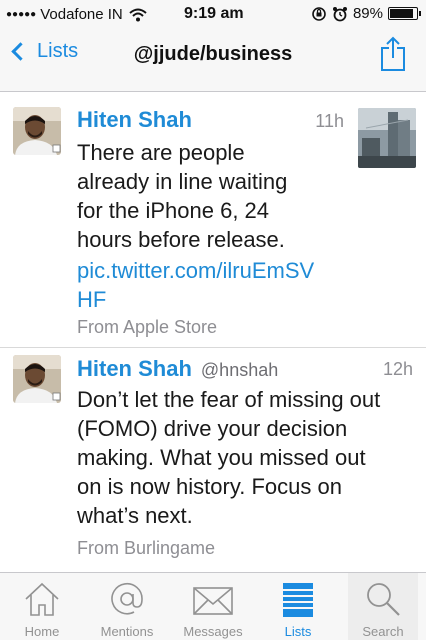 The image size is (426, 640). Describe the element at coordinates (209, 486) in the screenshot. I see `tweet-text-line: on is now history. Focus on` at that location.